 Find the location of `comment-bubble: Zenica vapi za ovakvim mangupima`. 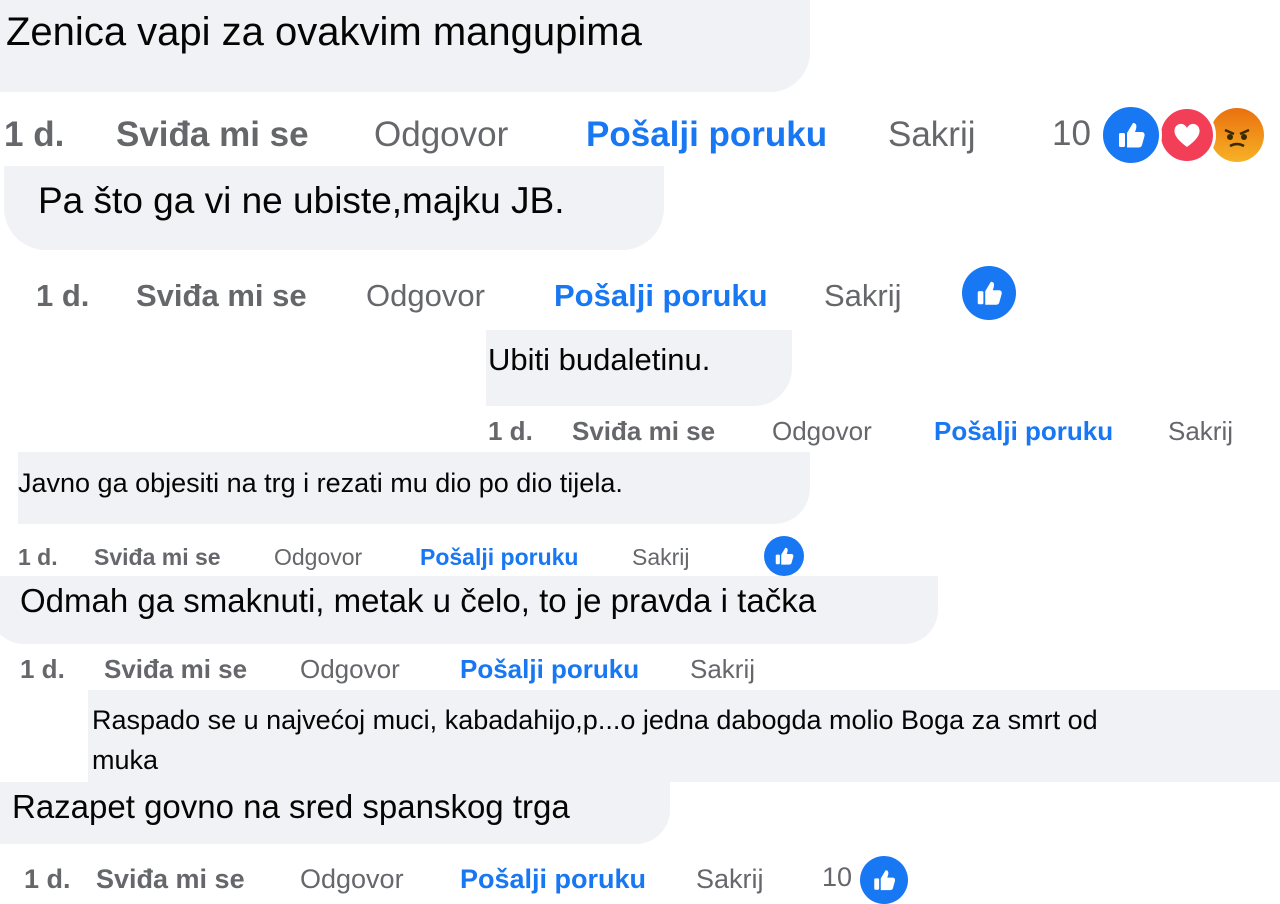

comment-bubble: Zenica vapi za ovakvim mangupima is located at coordinates (405, 46).